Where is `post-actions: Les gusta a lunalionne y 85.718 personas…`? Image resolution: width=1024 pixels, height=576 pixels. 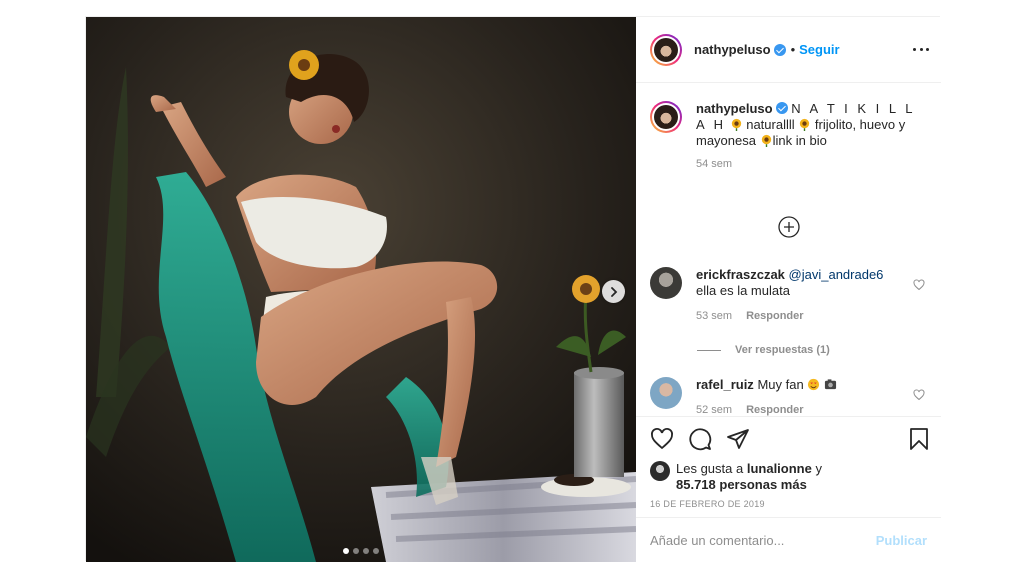
post-actions: Les gusta a lunalionne y 85.718 personas… is located at coordinates (788, 462).